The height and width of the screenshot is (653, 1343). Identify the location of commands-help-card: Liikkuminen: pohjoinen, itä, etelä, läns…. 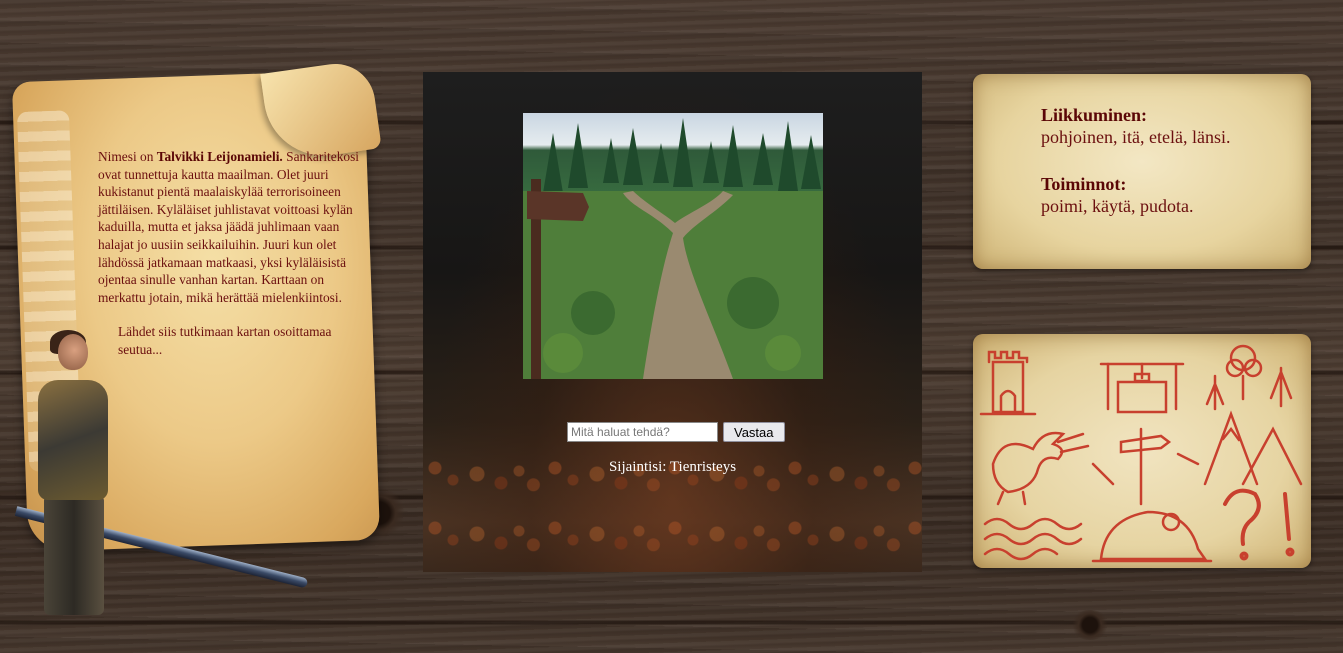
(1142, 171).